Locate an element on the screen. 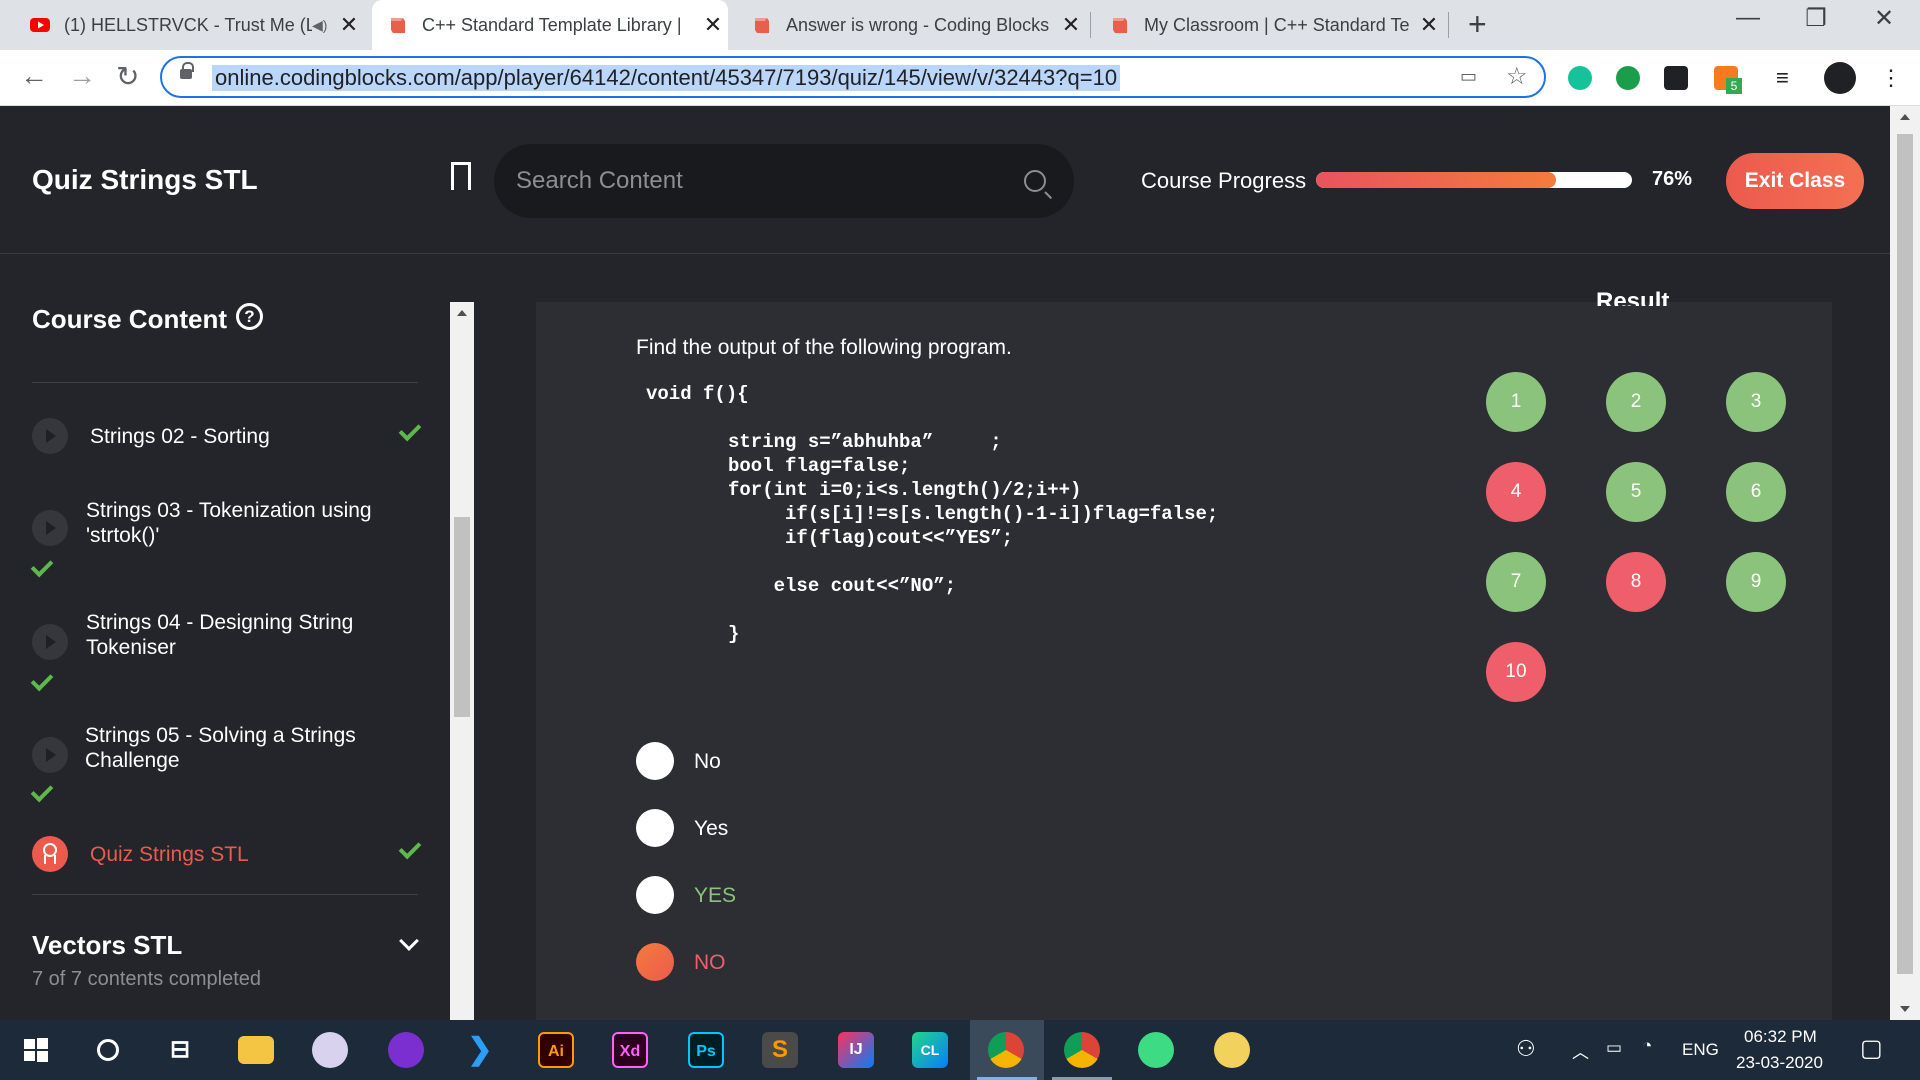 The image size is (1920, 1080). forward-icon: → is located at coordinates (82, 76).